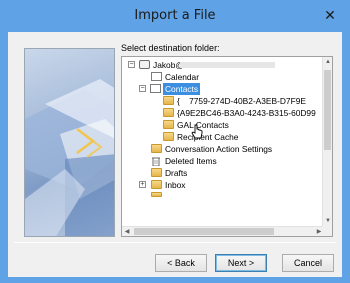  I want to click on scroll-left-icon: ◀, so click(127, 231).